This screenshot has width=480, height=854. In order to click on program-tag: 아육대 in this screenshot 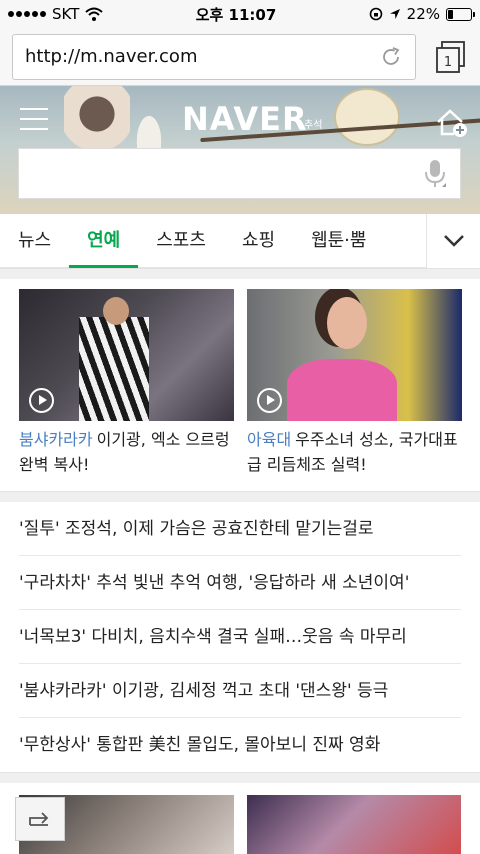, I will do `click(269, 439)`.